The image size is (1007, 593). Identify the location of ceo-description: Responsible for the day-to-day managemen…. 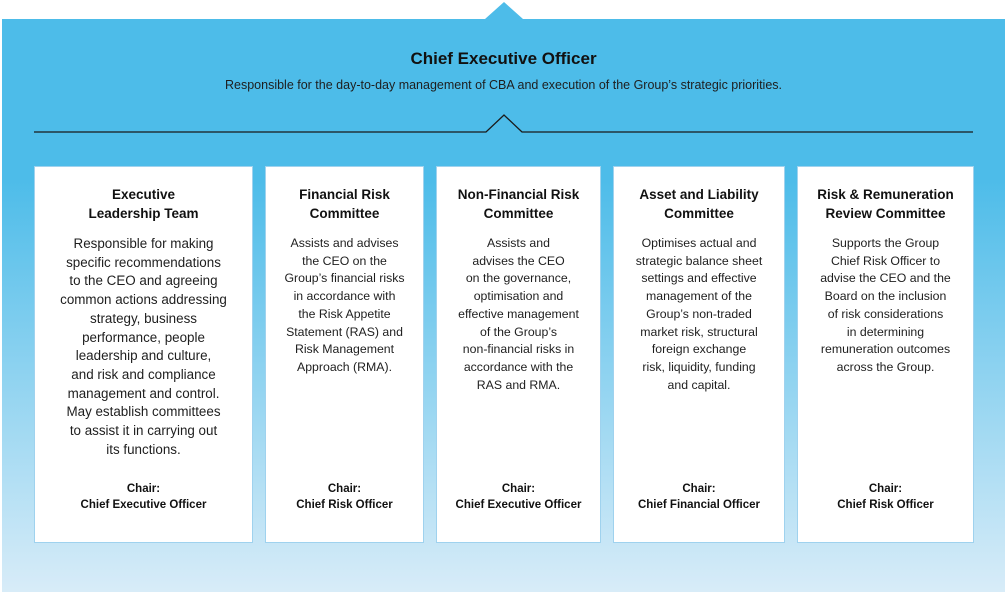
(503, 85).